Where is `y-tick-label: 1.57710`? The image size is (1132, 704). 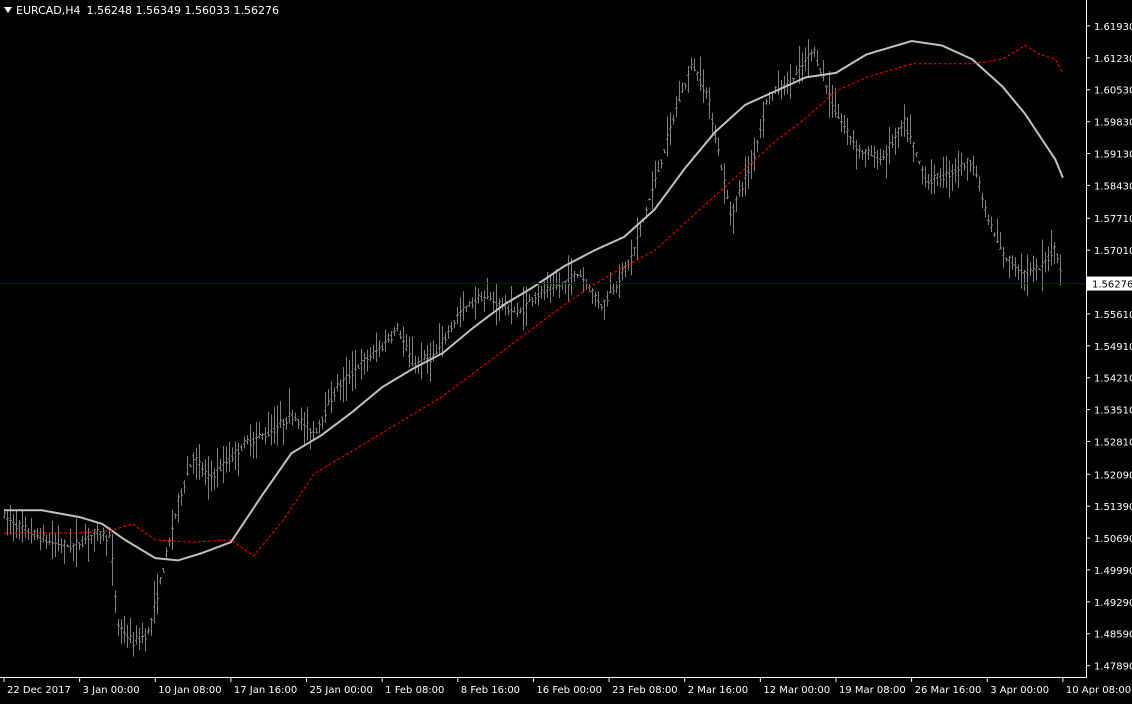
y-tick-label: 1.57710 is located at coordinates (1113, 219).